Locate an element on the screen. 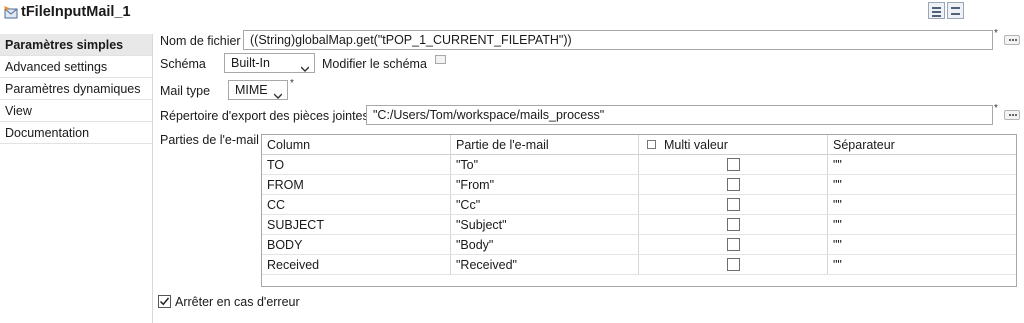 The width and height of the screenshot is (1024, 323). export-dir-field: "C:/Users/Tom/workspace/mails_process" is located at coordinates (679, 115).